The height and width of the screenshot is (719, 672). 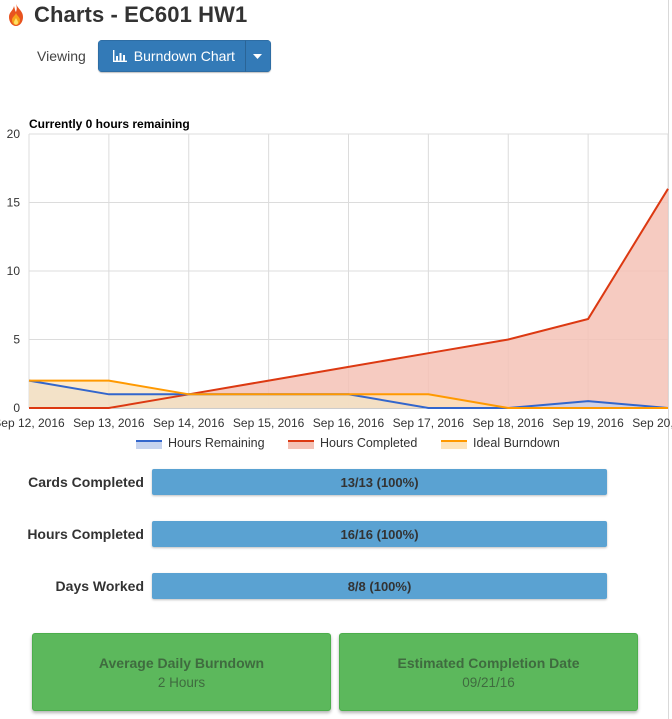 What do you see at coordinates (85, 534) in the screenshot?
I see `progress-label: Hours Completed` at bounding box center [85, 534].